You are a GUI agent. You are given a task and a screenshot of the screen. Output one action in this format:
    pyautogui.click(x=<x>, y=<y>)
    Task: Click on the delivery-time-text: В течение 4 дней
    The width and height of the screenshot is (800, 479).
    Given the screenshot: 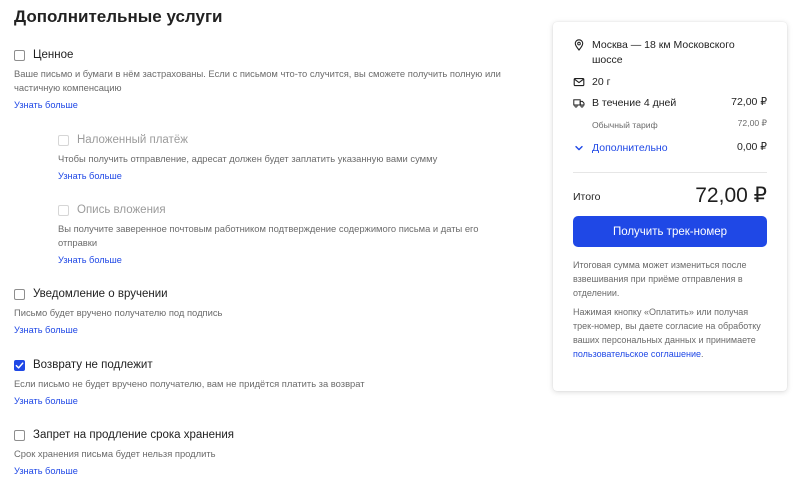 What is the action you would take?
    pyautogui.click(x=634, y=103)
    